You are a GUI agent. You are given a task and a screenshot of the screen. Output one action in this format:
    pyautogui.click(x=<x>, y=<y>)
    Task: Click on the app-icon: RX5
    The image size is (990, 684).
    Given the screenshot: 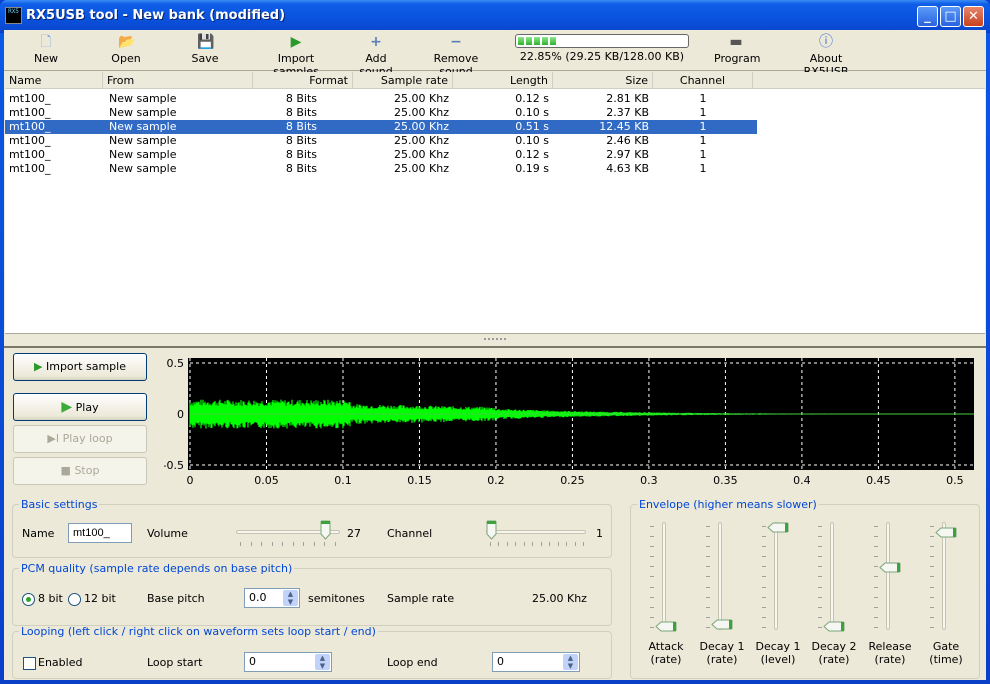 What is the action you would take?
    pyautogui.click(x=13, y=15)
    